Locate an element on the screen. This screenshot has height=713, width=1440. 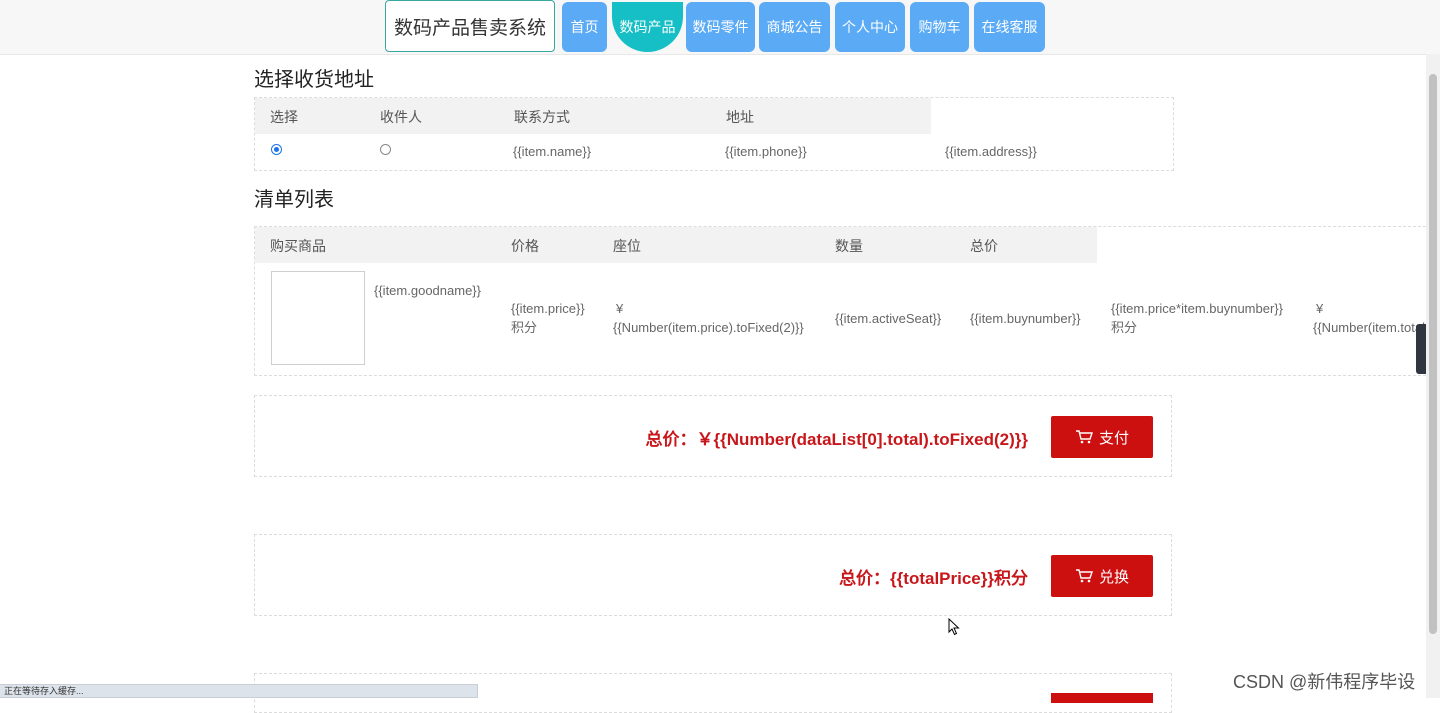
header-address: 地址 is located at coordinates (740, 117).